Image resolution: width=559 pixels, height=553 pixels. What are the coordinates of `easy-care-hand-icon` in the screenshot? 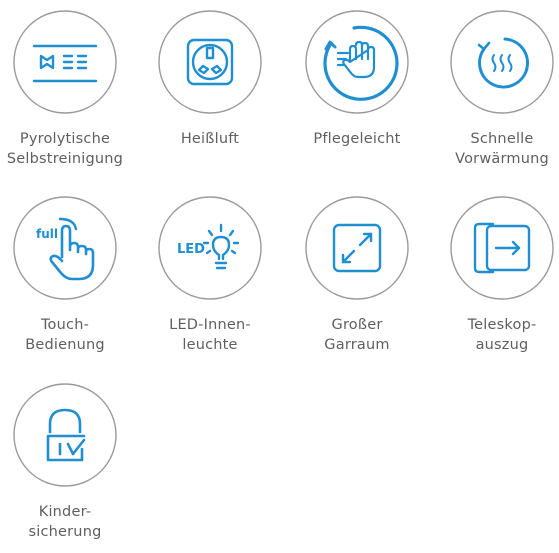 It's located at (357, 62).